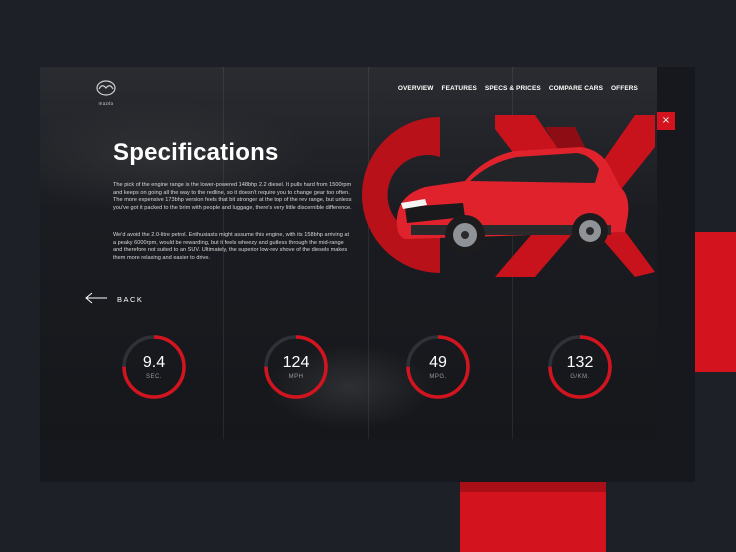 The width and height of the screenshot is (736, 552). I want to click on nav-item-features: FEATURES, so click(459, 88).